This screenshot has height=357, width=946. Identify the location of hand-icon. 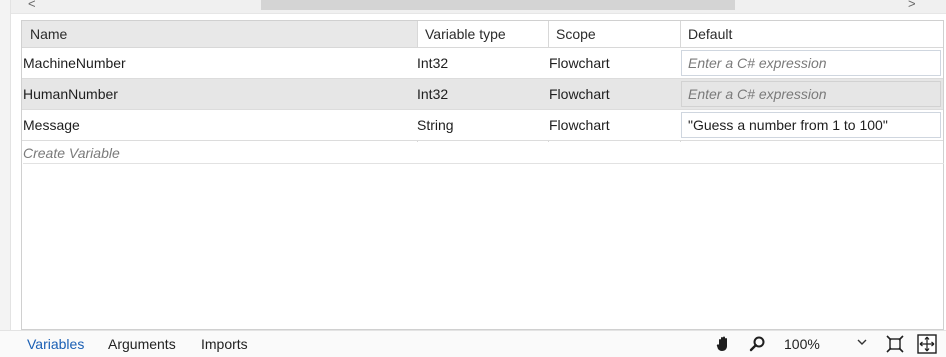
(724, 344).